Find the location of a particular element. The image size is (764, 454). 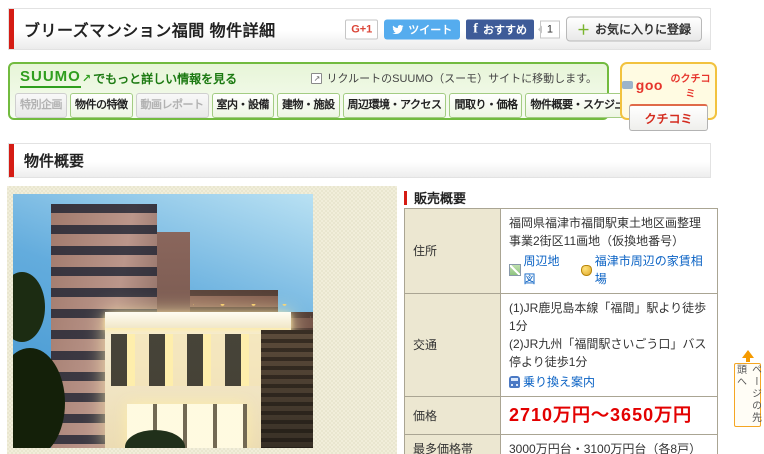

address-label: 住所 is located at coordinates (452, 251).